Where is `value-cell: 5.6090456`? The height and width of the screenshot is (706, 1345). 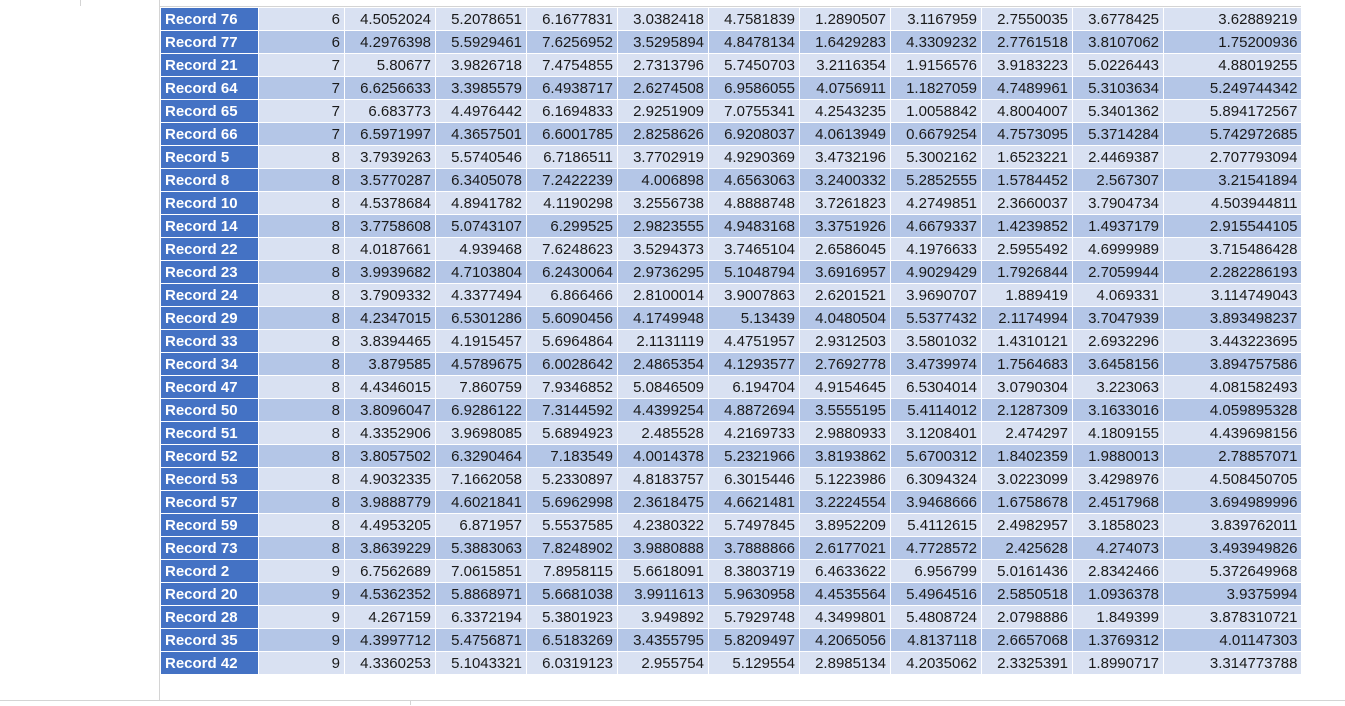
value-cell: 5.6090456 is located at coordinates (572, 318).